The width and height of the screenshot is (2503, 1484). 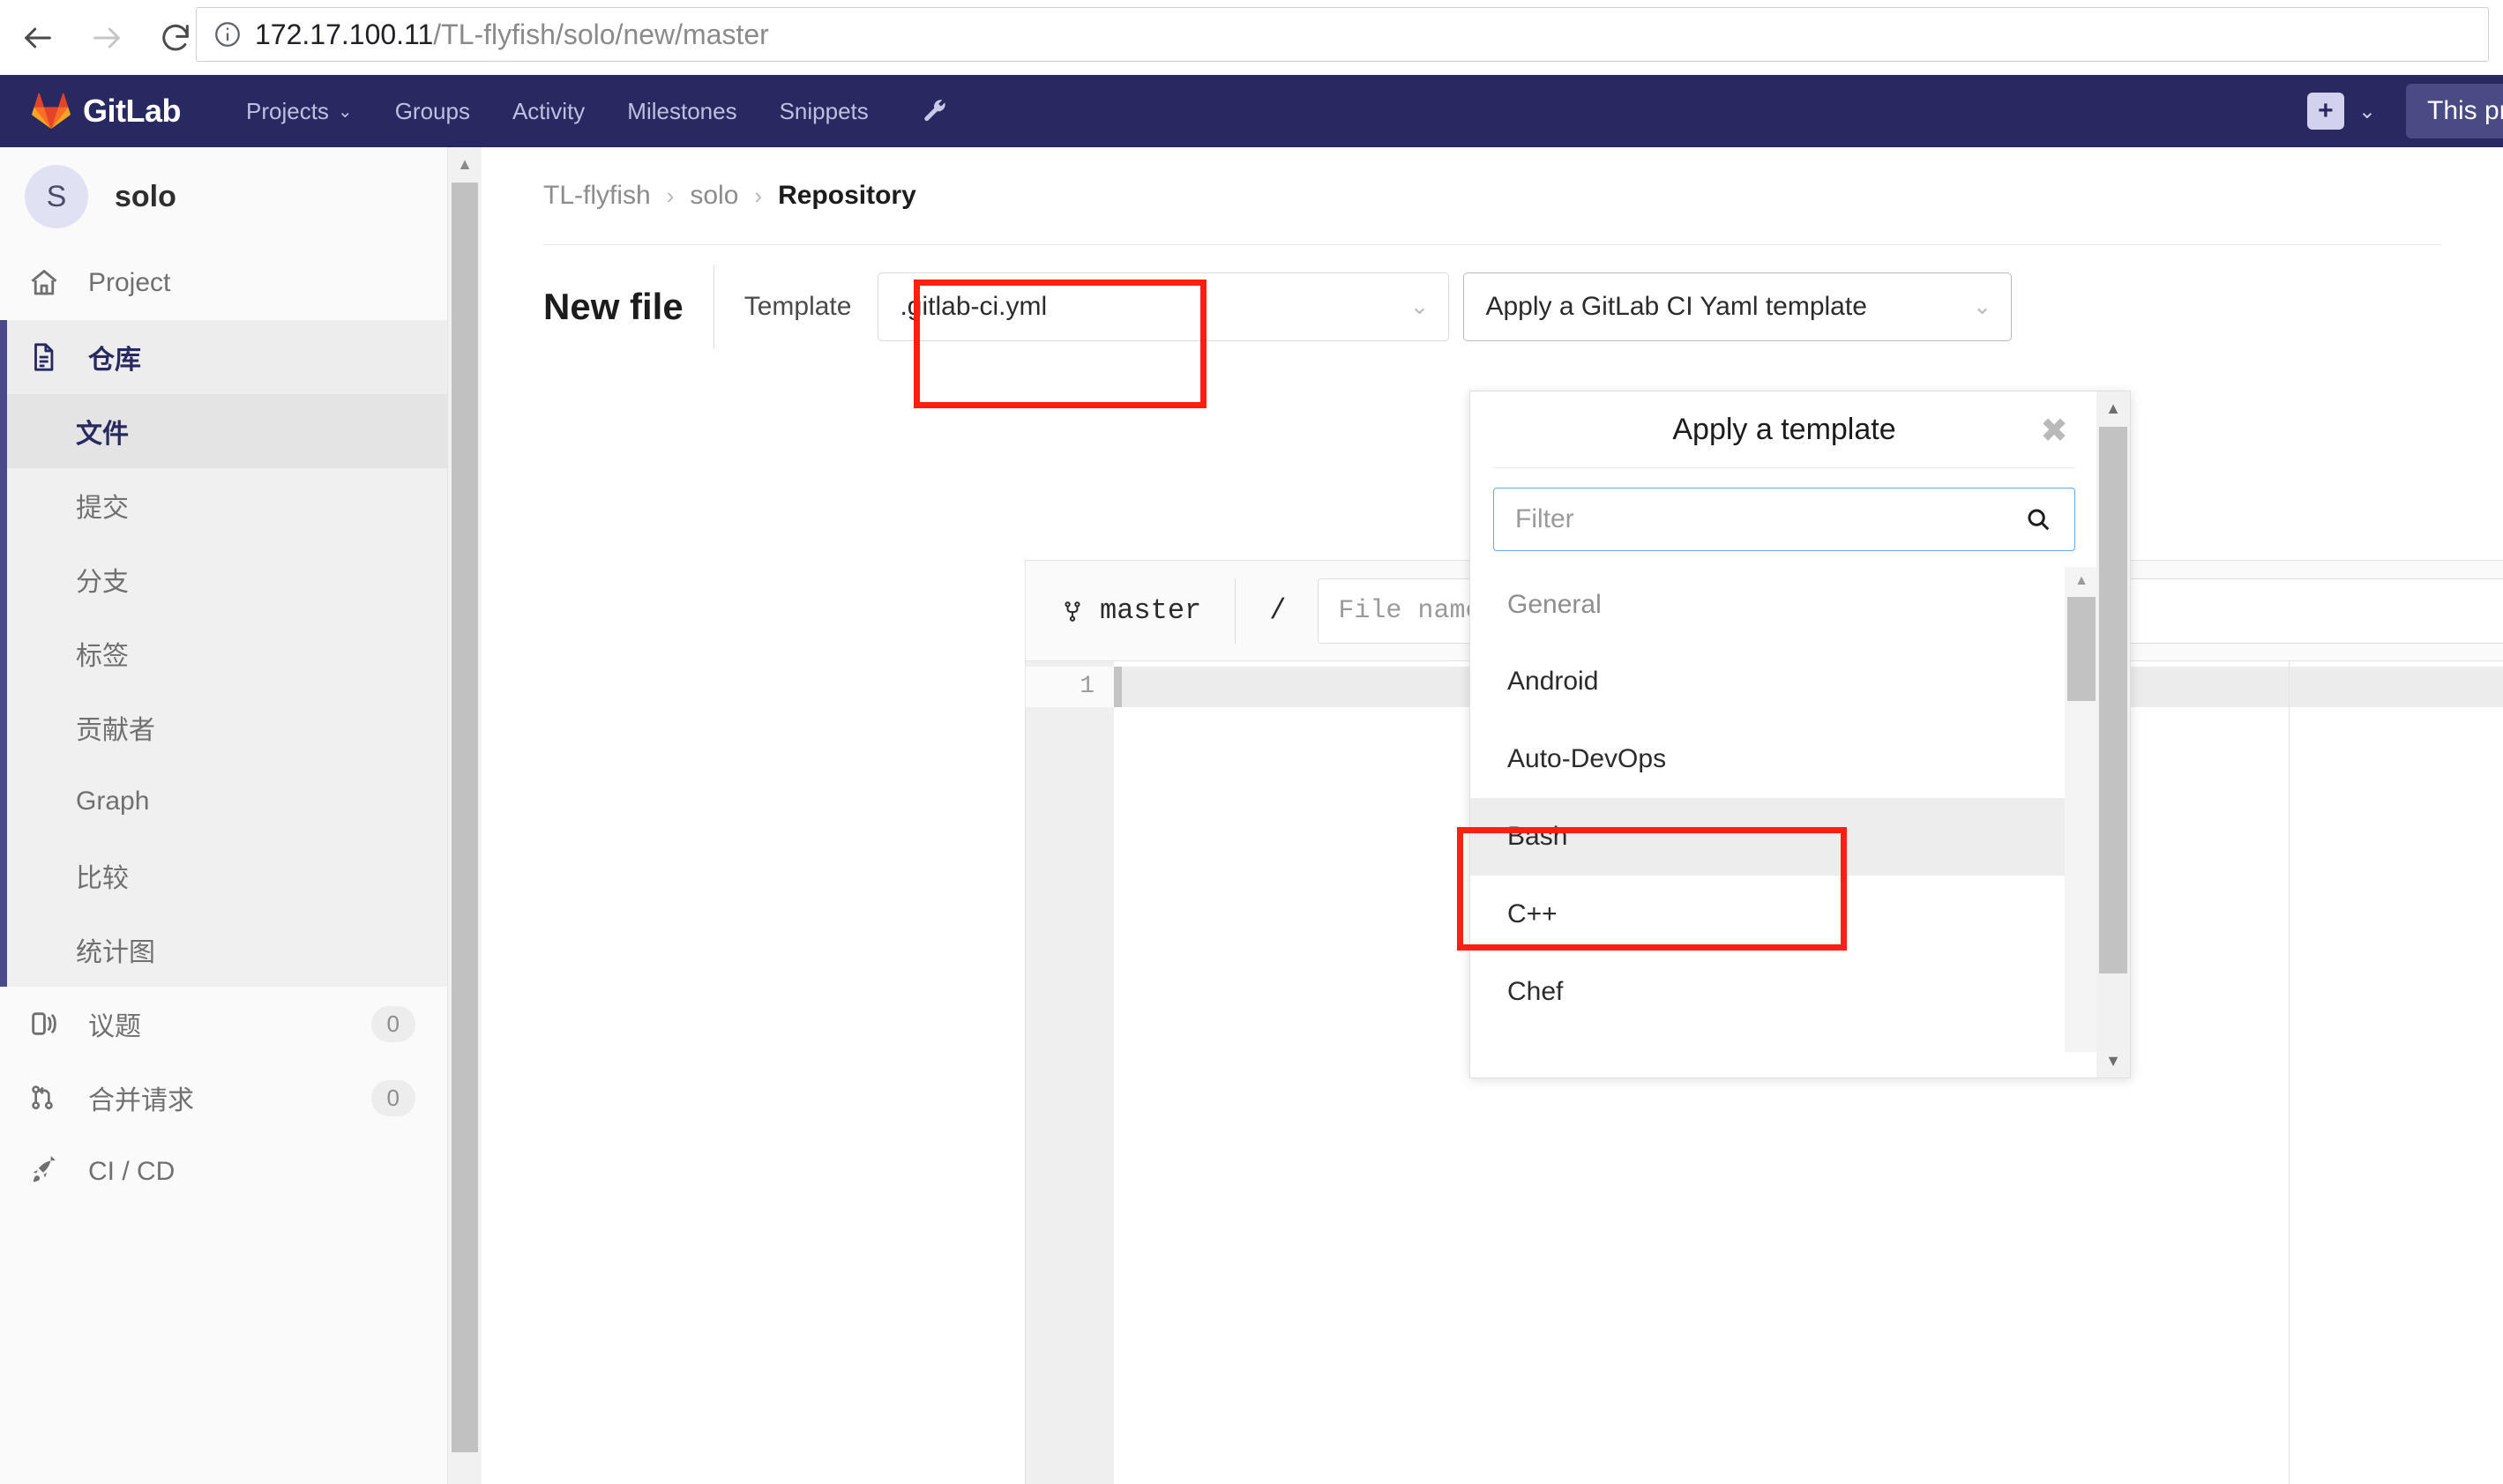 I want to click on navbar-right-group: + ⌄ This project, so click(x=2404, y=111).